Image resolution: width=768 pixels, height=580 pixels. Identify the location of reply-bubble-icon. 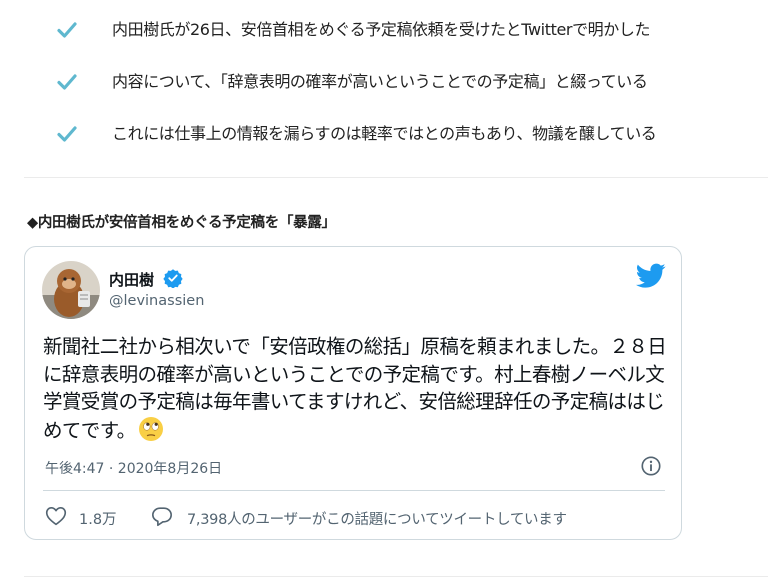
(162, 516).